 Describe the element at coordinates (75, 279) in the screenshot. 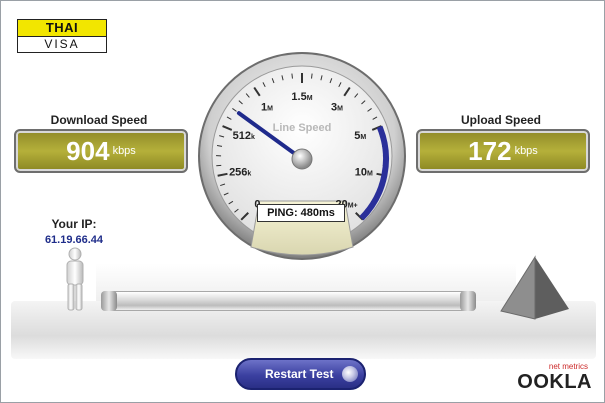

I see `user-figure-icon` at that location.